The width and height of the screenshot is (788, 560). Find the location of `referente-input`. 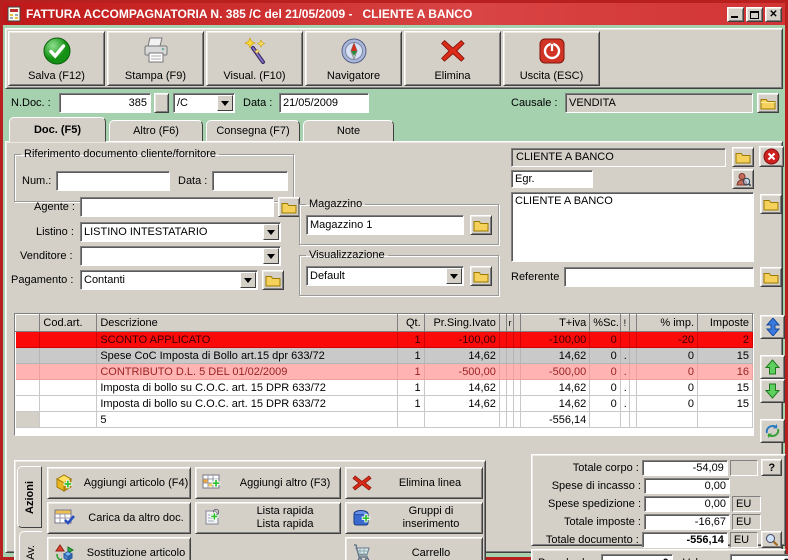

referente-input is located at coordinates (659, 277).